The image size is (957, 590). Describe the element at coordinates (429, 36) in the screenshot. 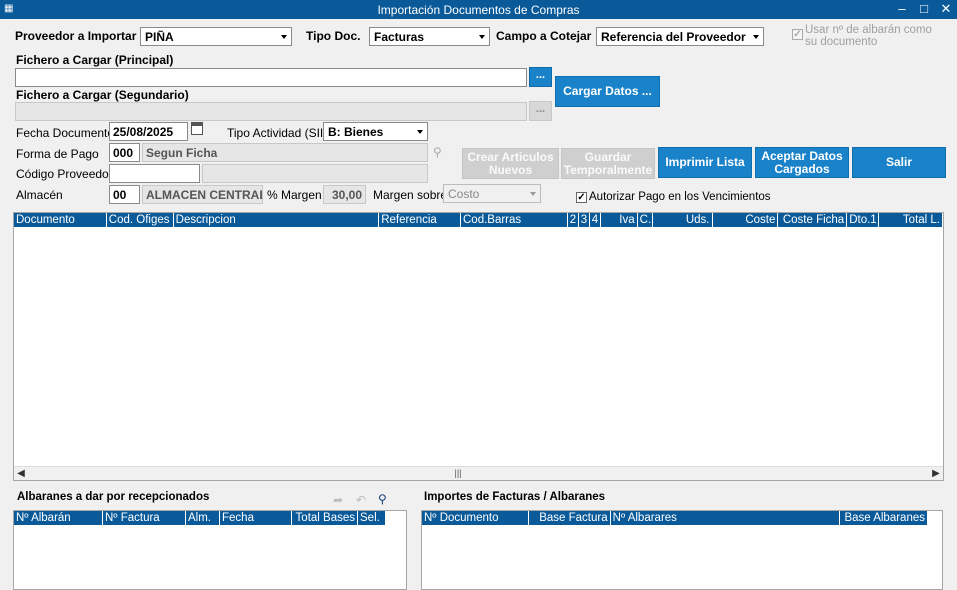

I see `tipo-doc-select: Facturas` at that location.